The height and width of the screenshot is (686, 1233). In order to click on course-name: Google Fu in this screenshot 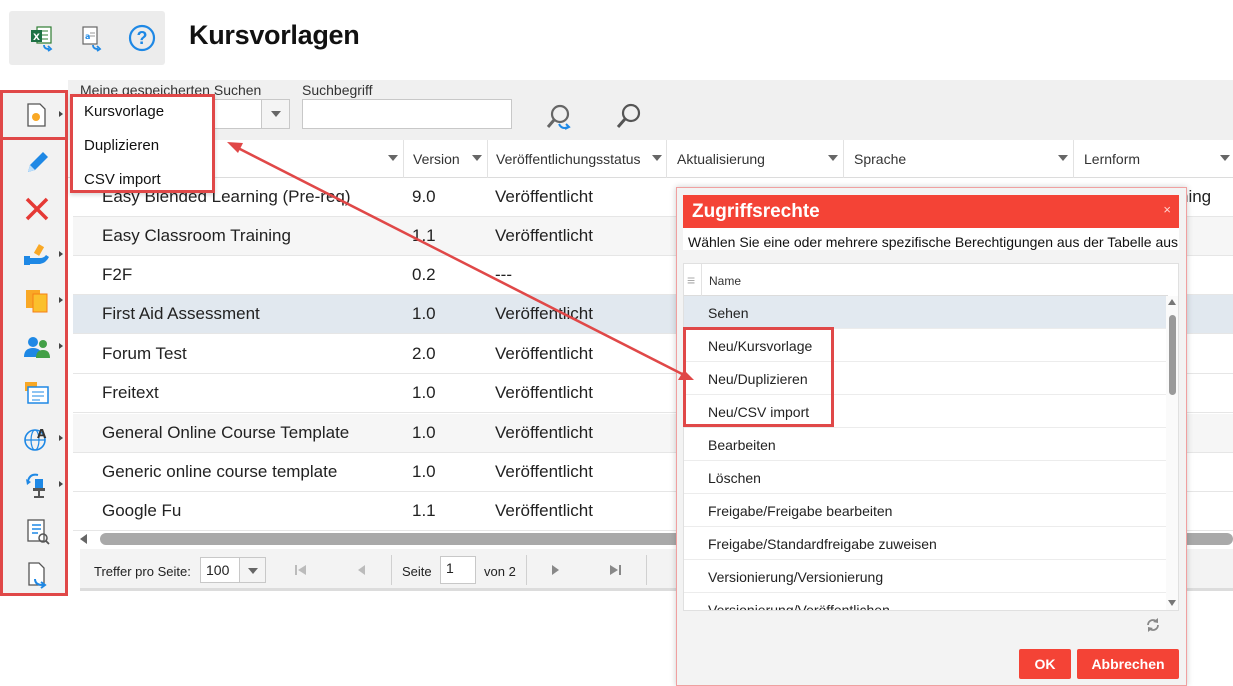, I will do `click(142, 510)`.